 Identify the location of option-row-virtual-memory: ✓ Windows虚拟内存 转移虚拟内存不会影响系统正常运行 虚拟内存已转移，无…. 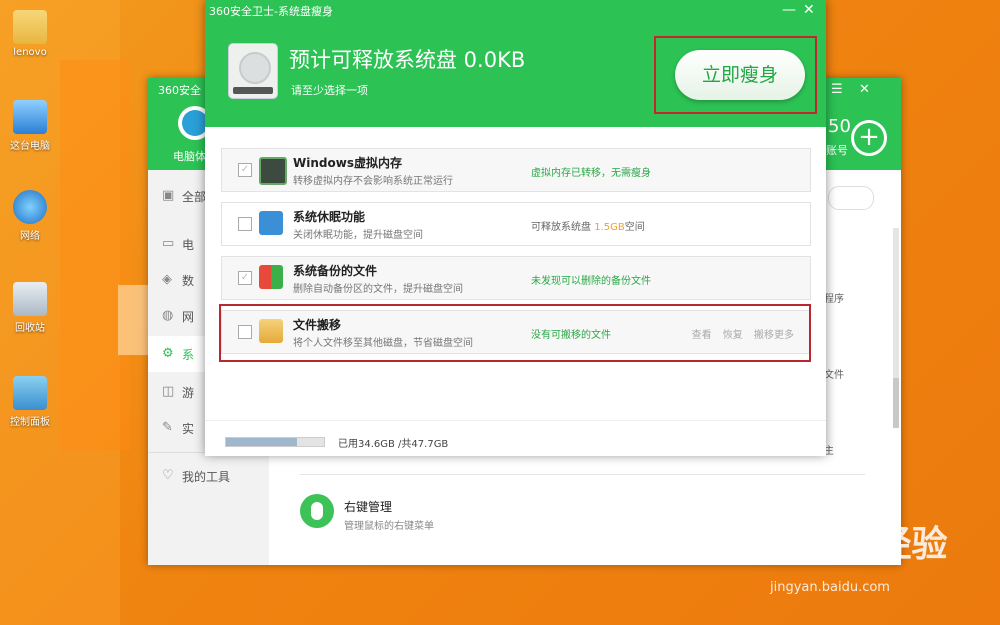
(516, 170).